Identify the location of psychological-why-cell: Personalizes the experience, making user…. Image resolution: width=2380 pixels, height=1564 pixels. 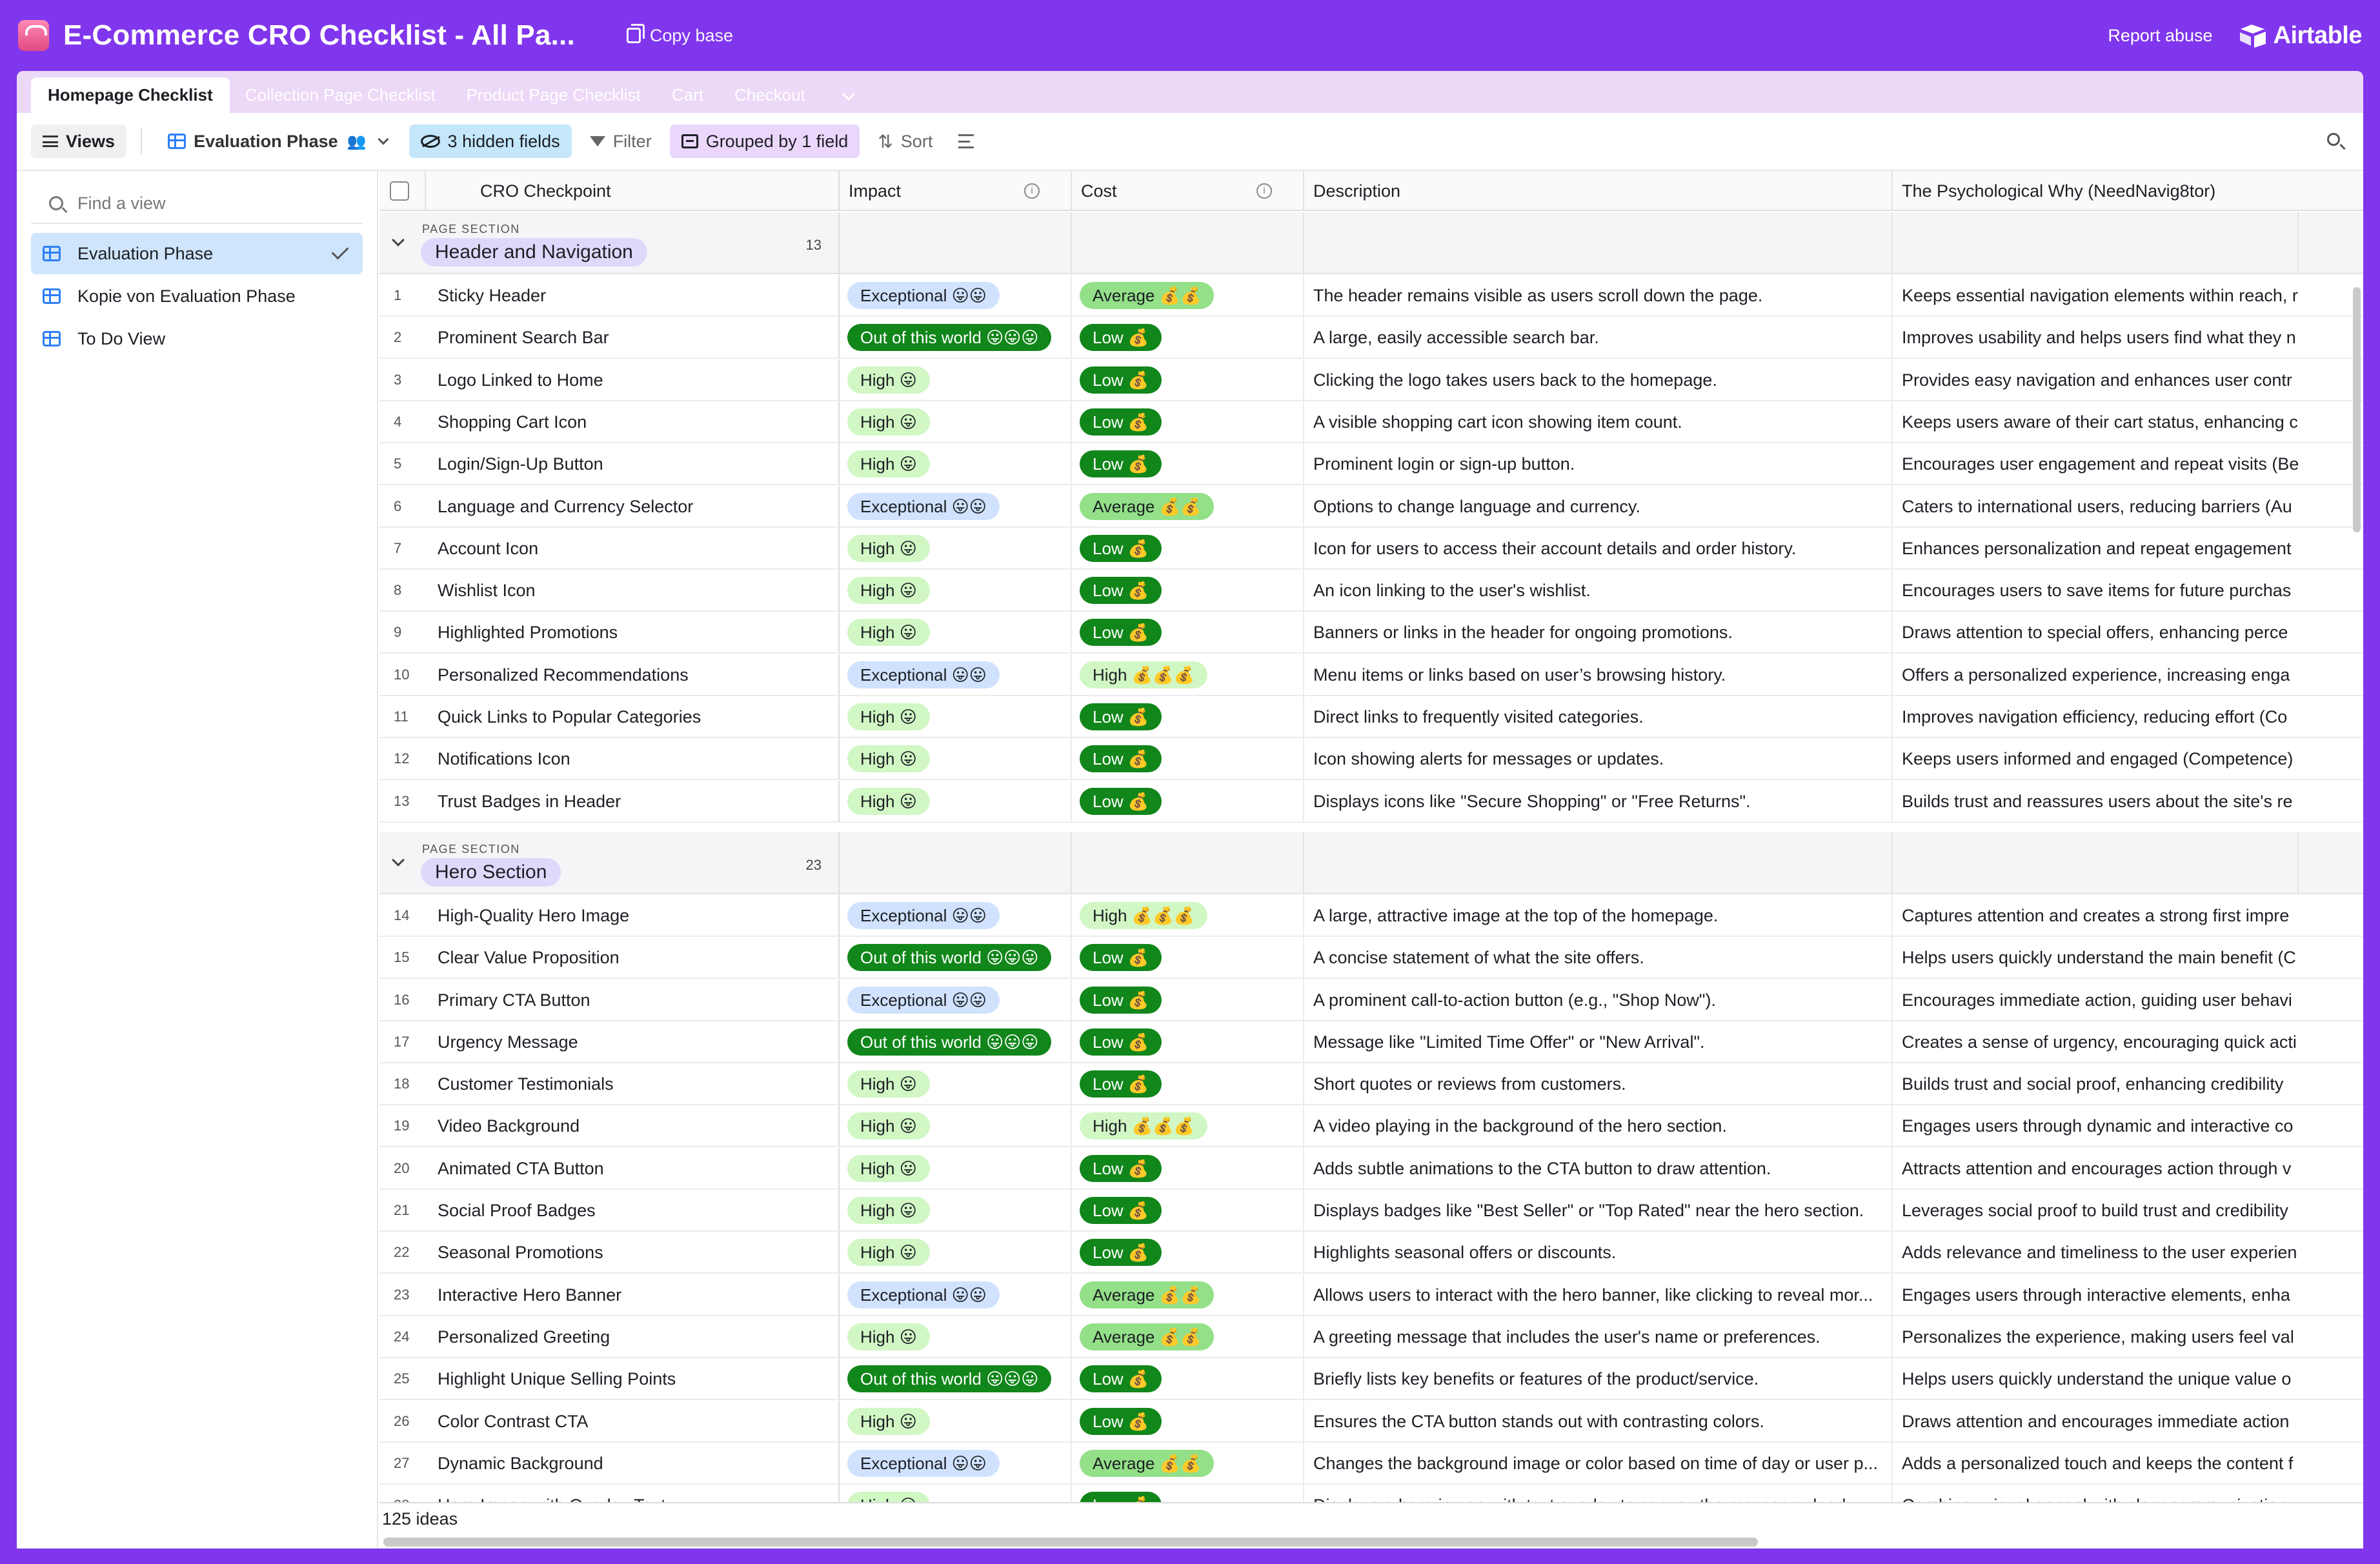
(2096, 1337).